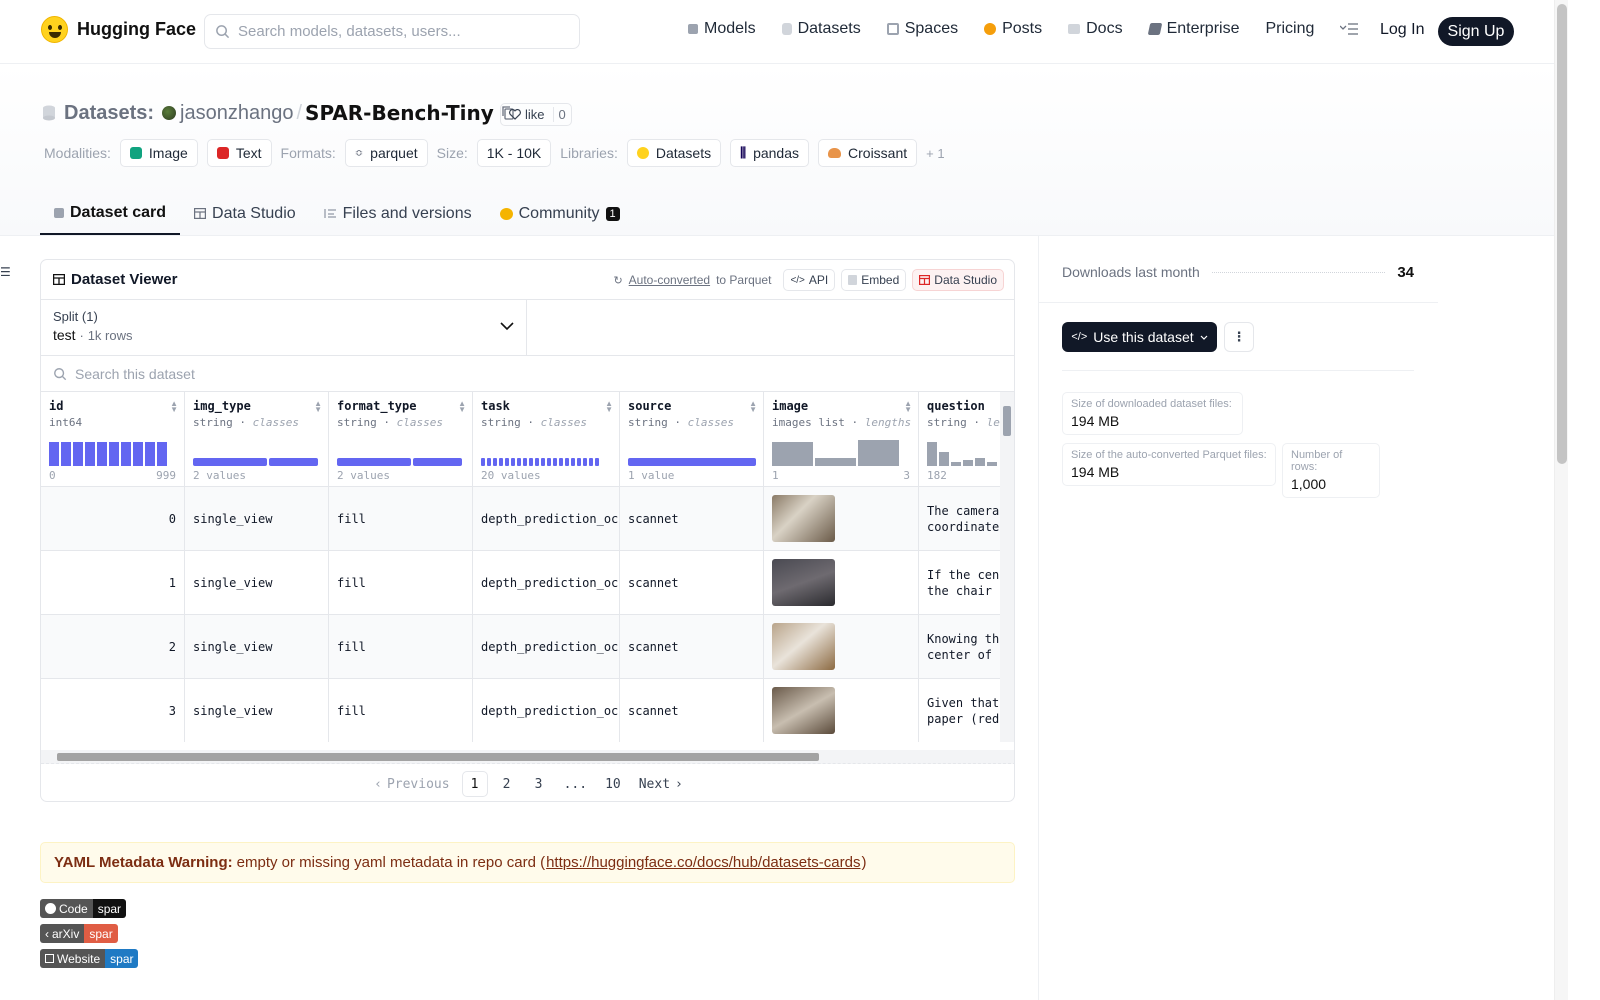 The image size is (1600, 1000). What do you see at coordinates (239, 153) in the screenshot?
I see `modality-text-tag: Text` at bounding box center [239, 153].